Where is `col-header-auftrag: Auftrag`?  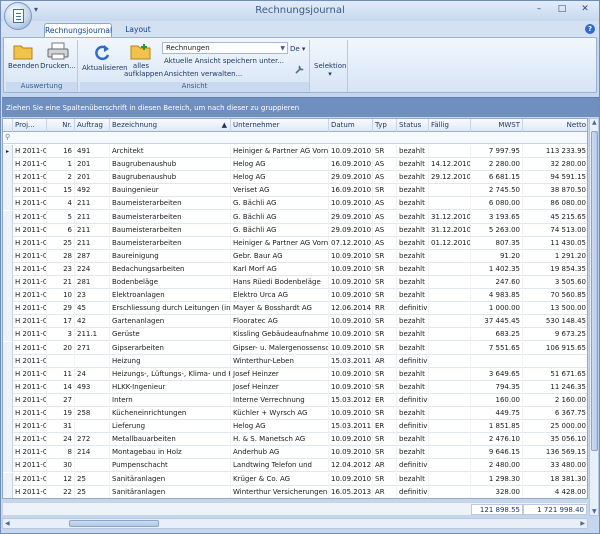
col-header-auftrag: Auftrag is located at coordinates (92, 125).